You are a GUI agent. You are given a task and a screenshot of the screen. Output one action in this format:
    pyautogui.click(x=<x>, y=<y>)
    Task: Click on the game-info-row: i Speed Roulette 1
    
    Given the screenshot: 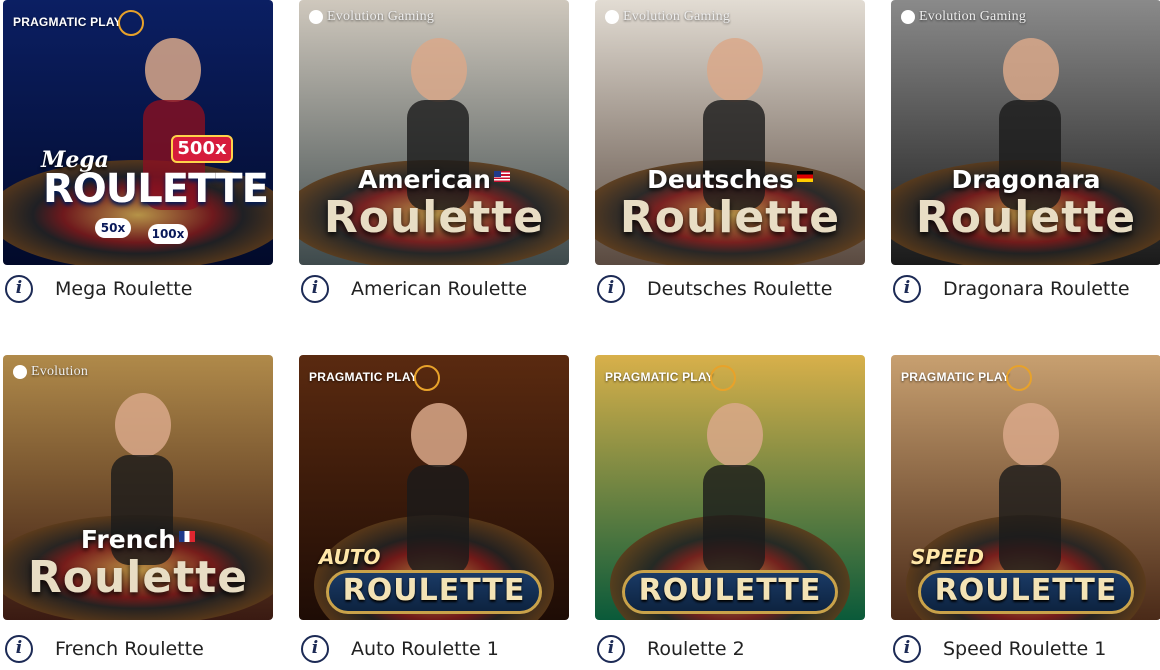 What is the action you would take?
    pyautogui.click(x=1025, y=650)
    